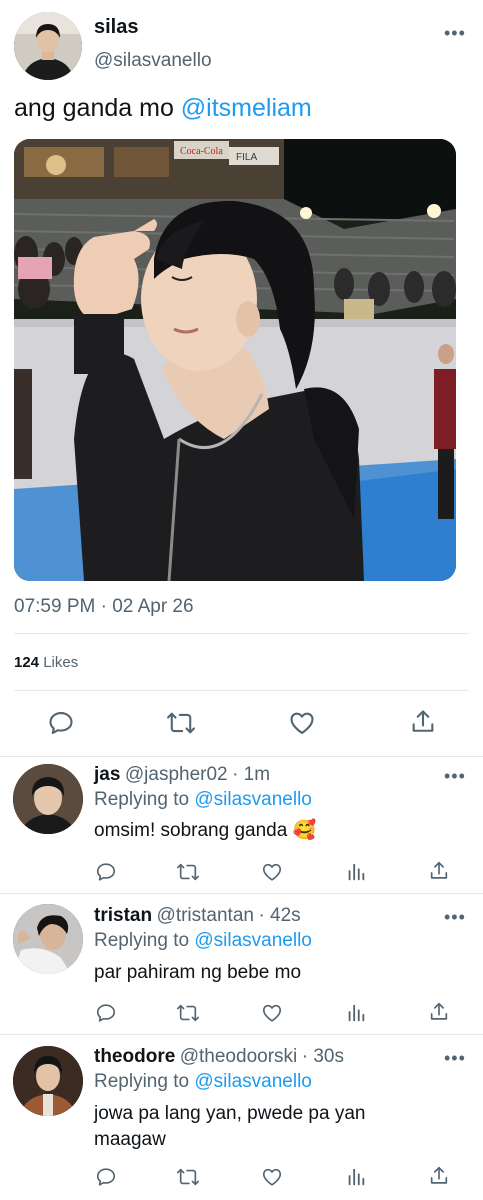  Describe the element at coordinates (304, 830) in the screenshot. I see `smiling-face-hearts-emoji: 🥰` at that location.